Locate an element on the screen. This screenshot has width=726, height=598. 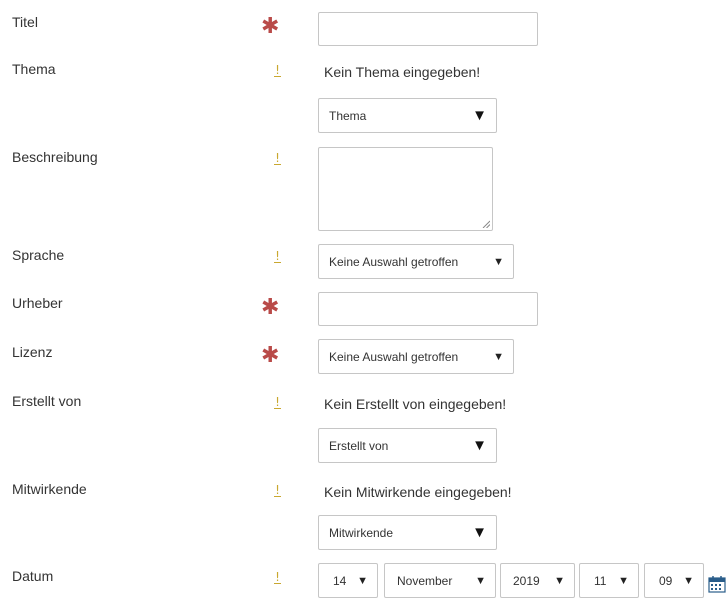
datum-day-select: 14 ▼ is located at coordinates (348, 580).